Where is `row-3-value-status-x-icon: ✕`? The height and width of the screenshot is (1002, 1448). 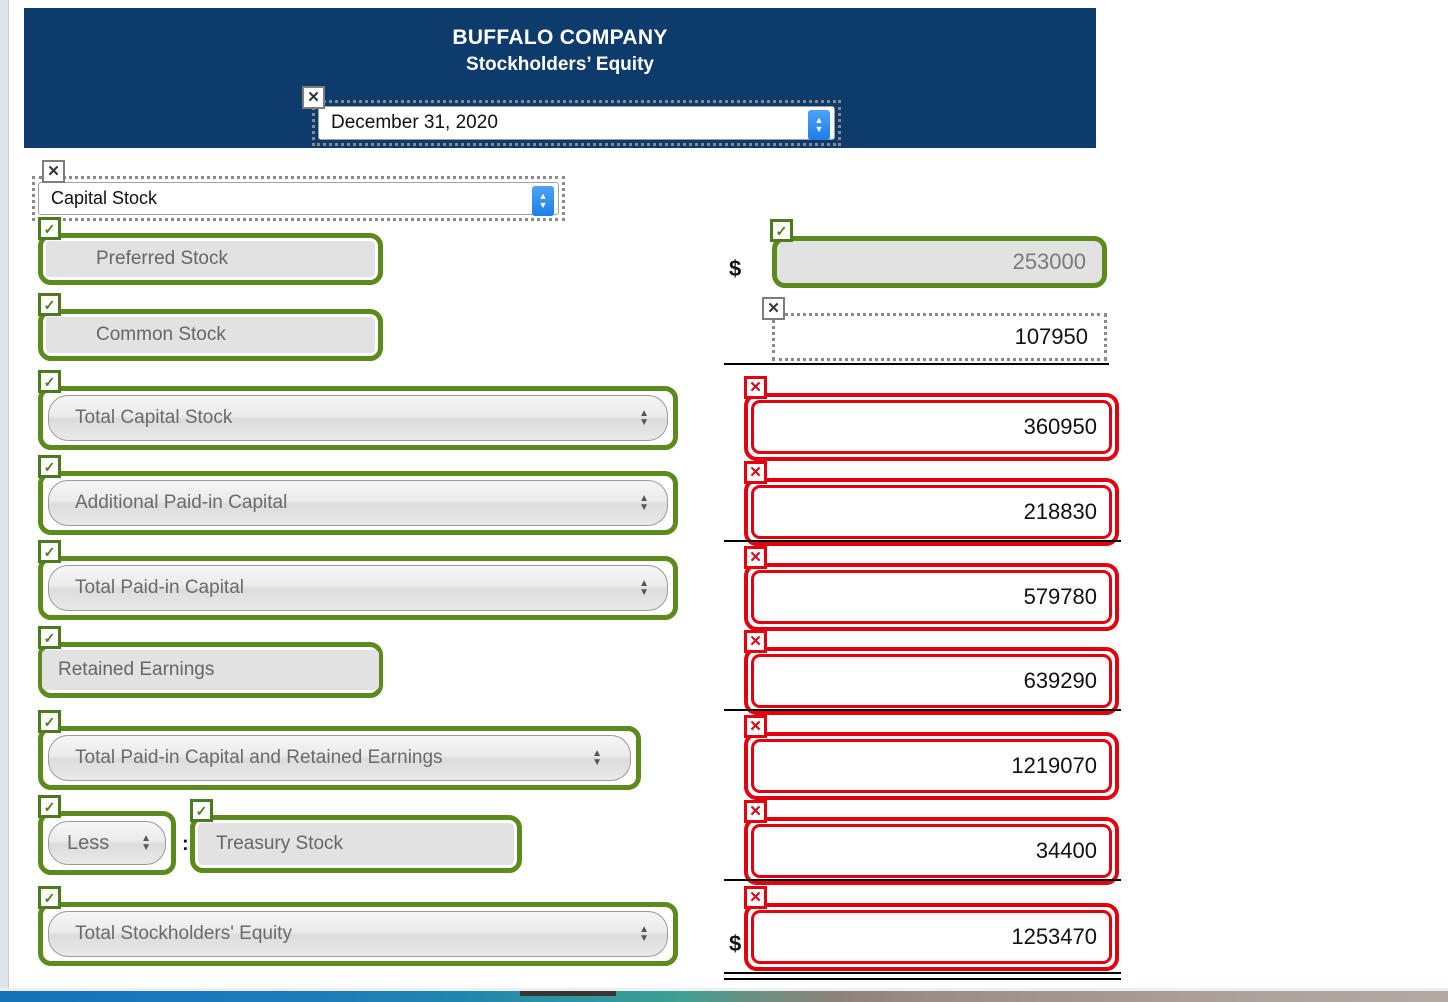
row-3-value-status-x-icon: ✕ is located at coordinates (755, 472).